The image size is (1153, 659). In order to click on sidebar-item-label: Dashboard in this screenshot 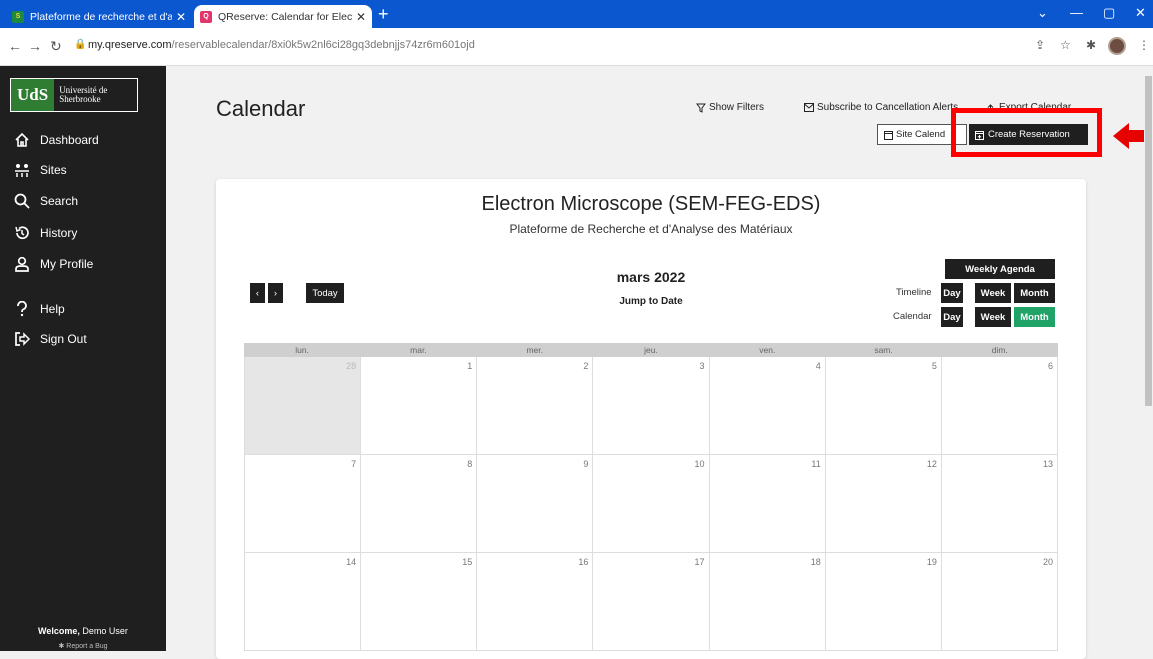, I will do `click(69, 140)`.